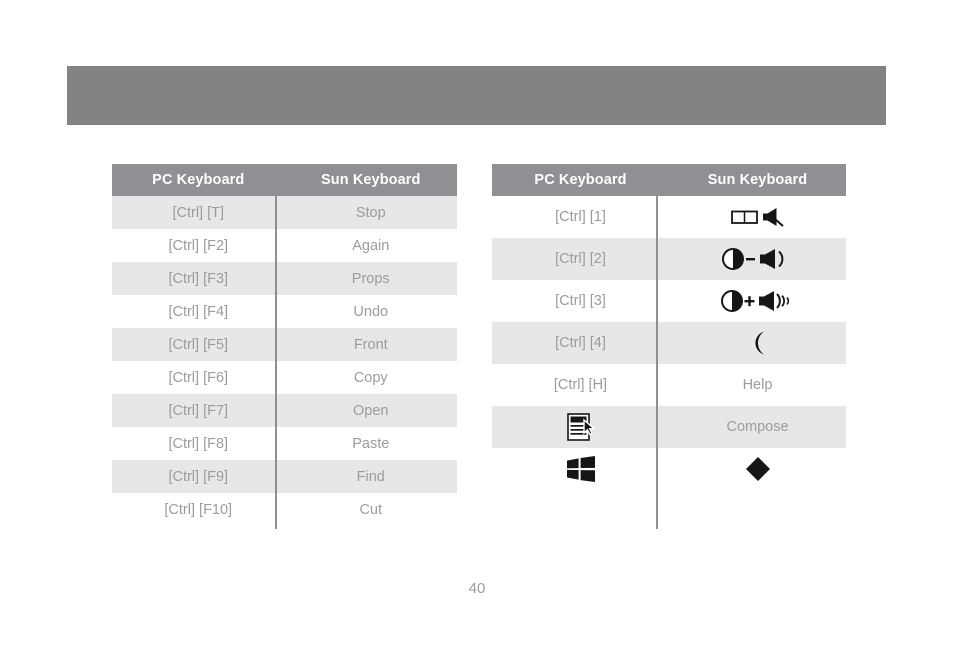  I want to click on table-row: [Ctrl] [H] Help, so click(669, 385).